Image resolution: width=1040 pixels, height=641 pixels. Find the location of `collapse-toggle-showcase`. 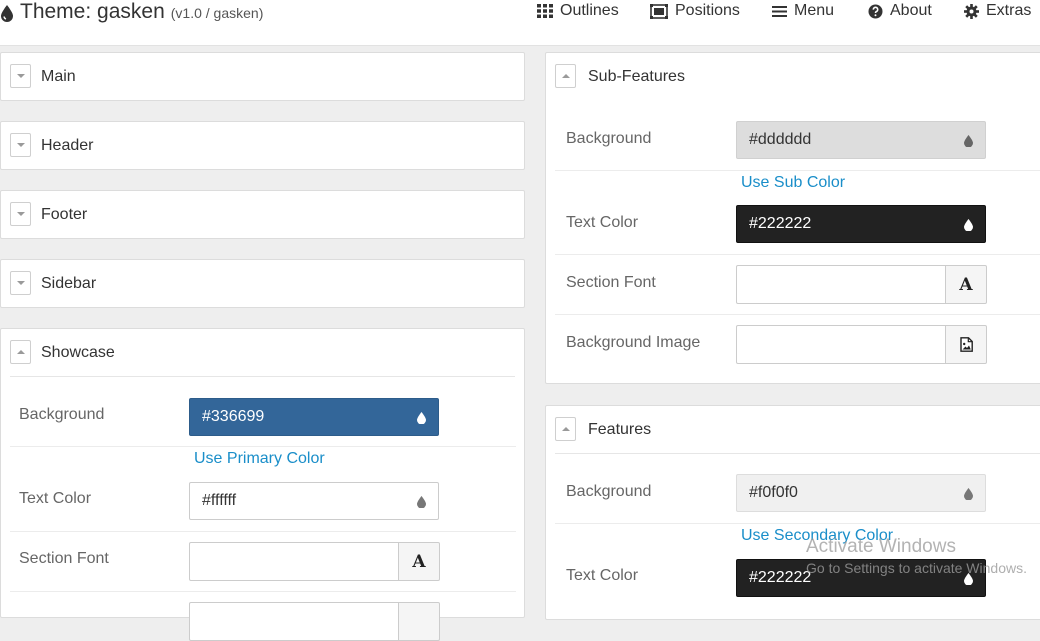

collapse-toggle-showcase is located at coordinates (20, 352).